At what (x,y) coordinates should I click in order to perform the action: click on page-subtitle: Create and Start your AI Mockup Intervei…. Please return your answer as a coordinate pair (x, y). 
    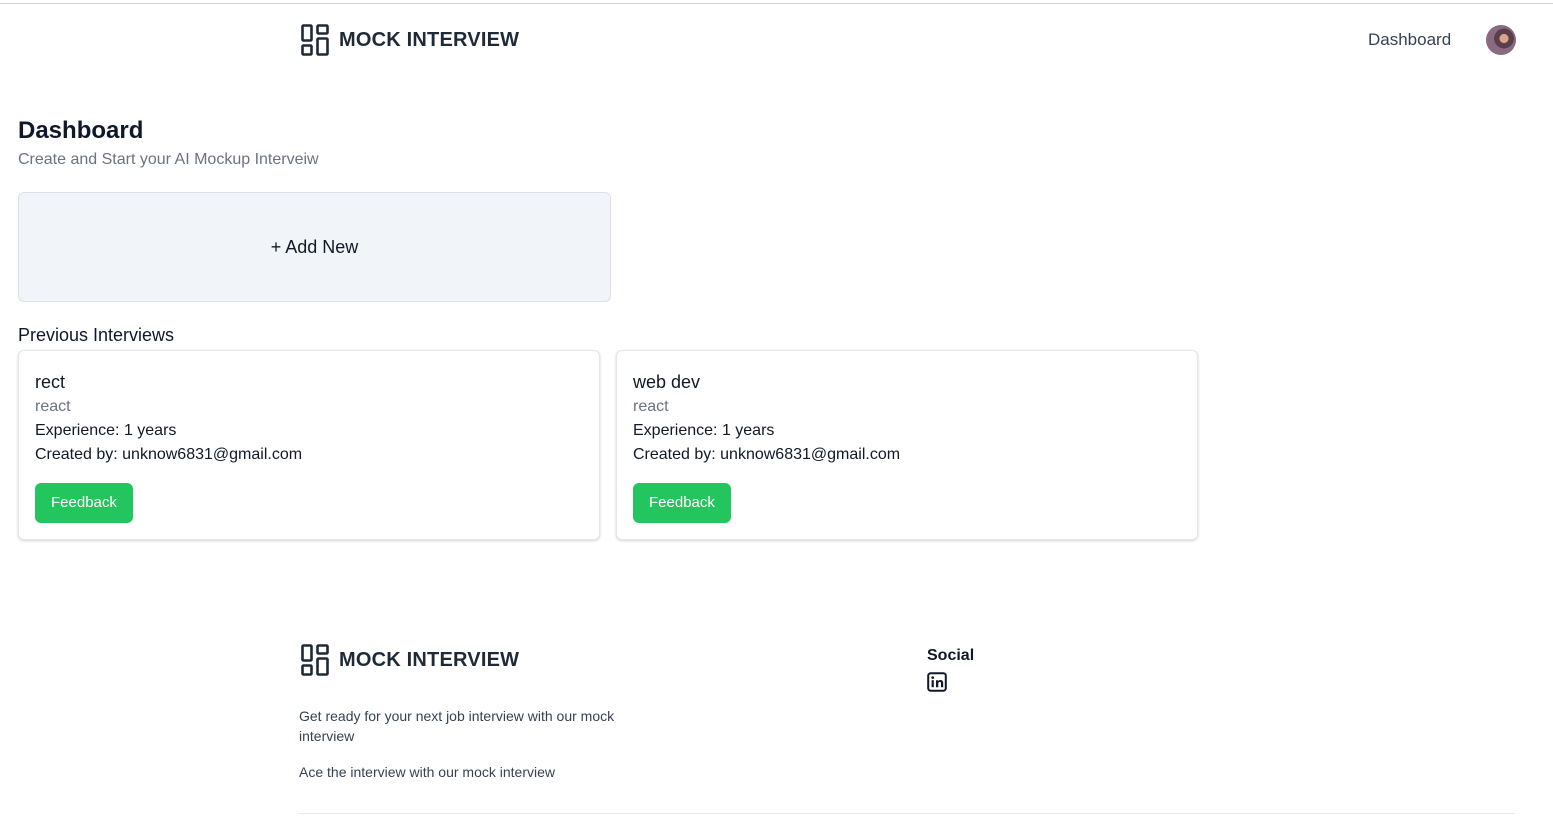
    Looking at the image, I should click on (168, 159).